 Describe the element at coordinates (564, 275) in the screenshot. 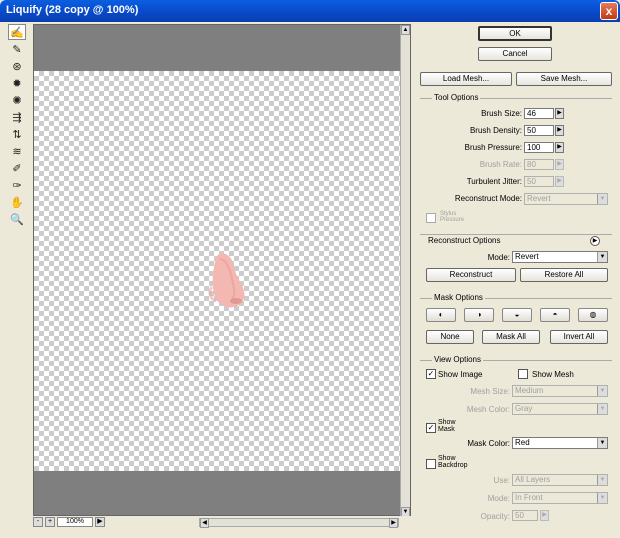

I see `restore-all-button: Restore All` at that location.